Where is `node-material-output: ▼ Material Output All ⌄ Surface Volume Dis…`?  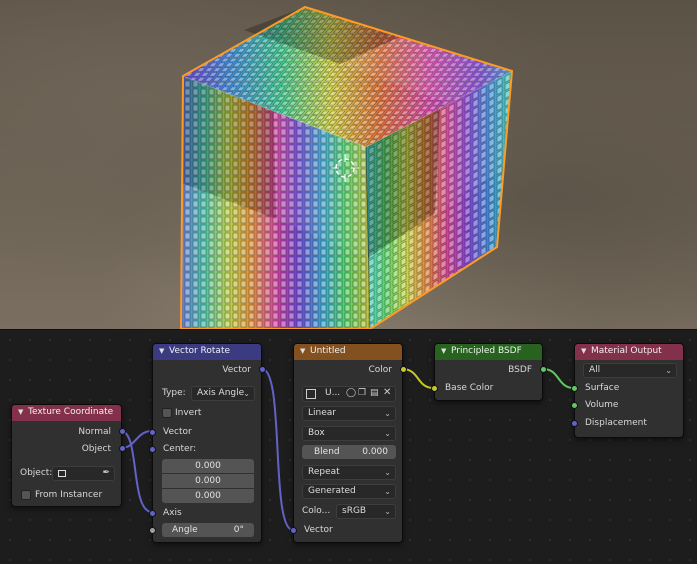 node-material-output: ▼ Material Output All ⌄ Surface Volume Dis… is located at coordinates (627, 390).